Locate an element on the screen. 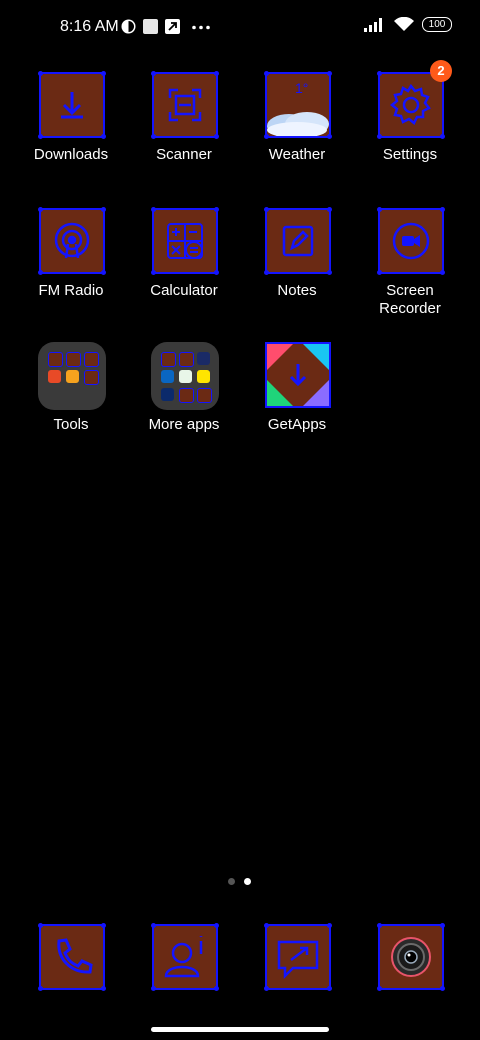 Image resolution: width=480 pixels, height=1040 pixels. phone-icon is located at coordinates (72, 957).